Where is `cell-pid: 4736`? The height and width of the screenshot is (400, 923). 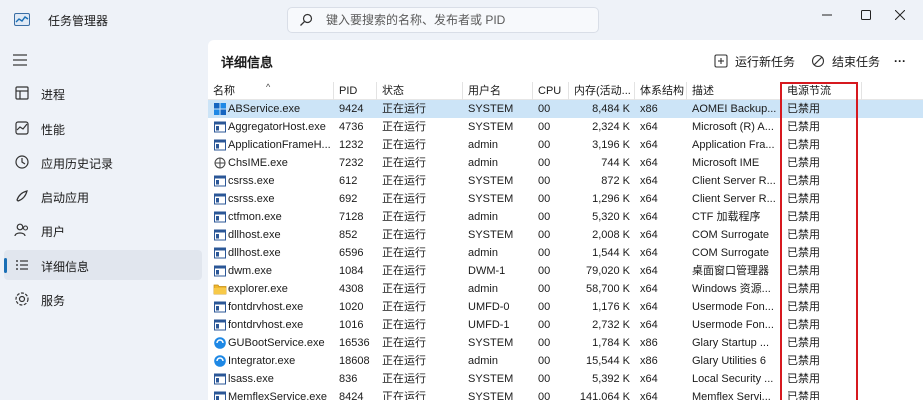
cell-pid: 4736 is located at coordinates (351, 127).